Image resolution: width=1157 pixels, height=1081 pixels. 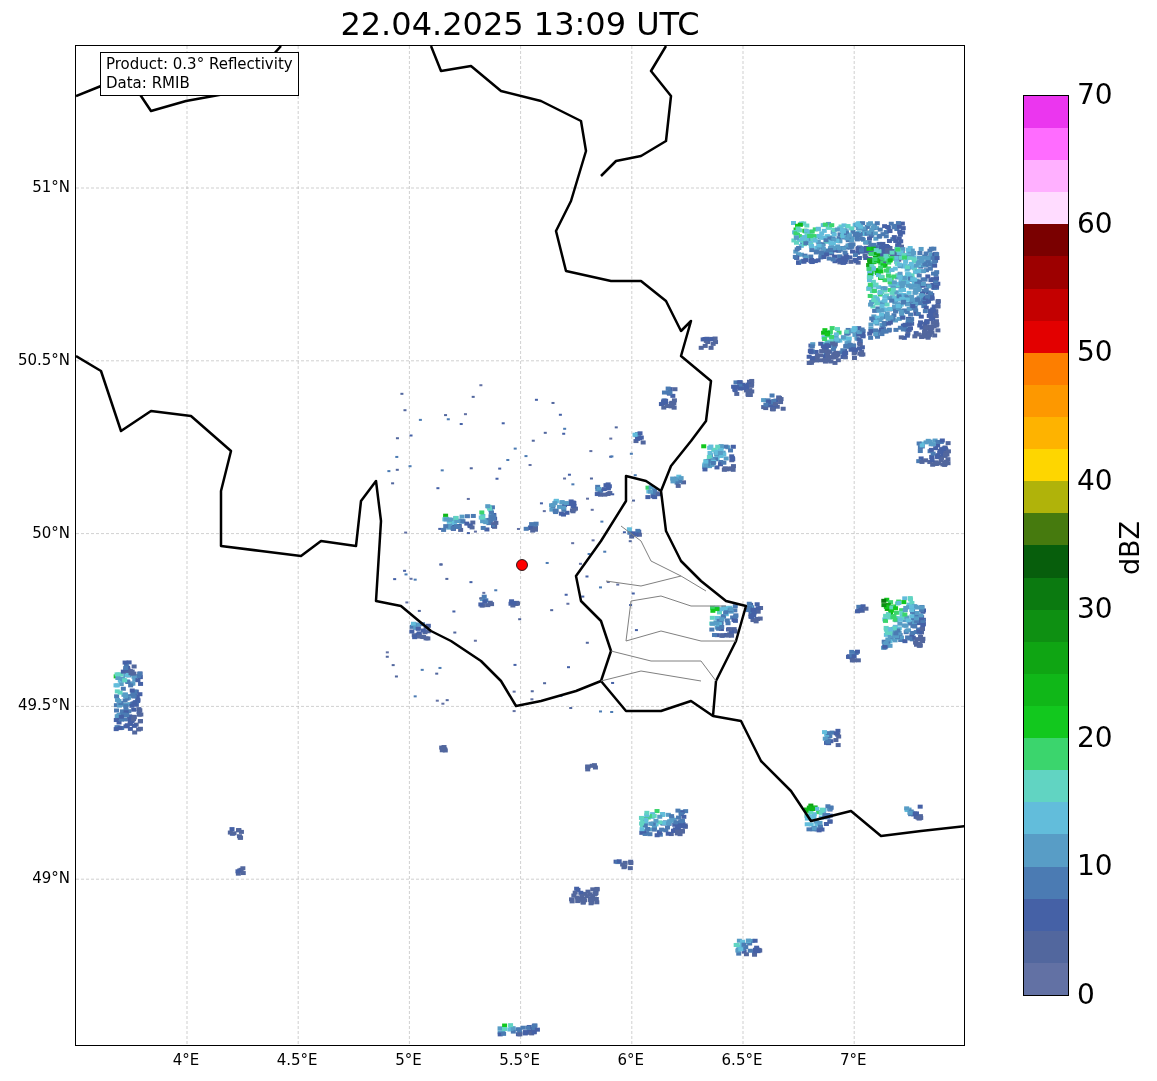 I want to click on color-bar-tick-label: 40, so click(x=1095, y=480).